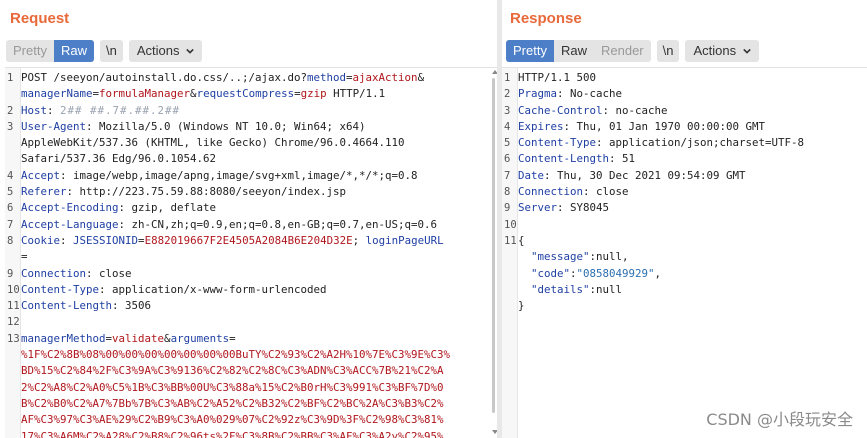  I want to click on code-value: validate, so click(138, 338).